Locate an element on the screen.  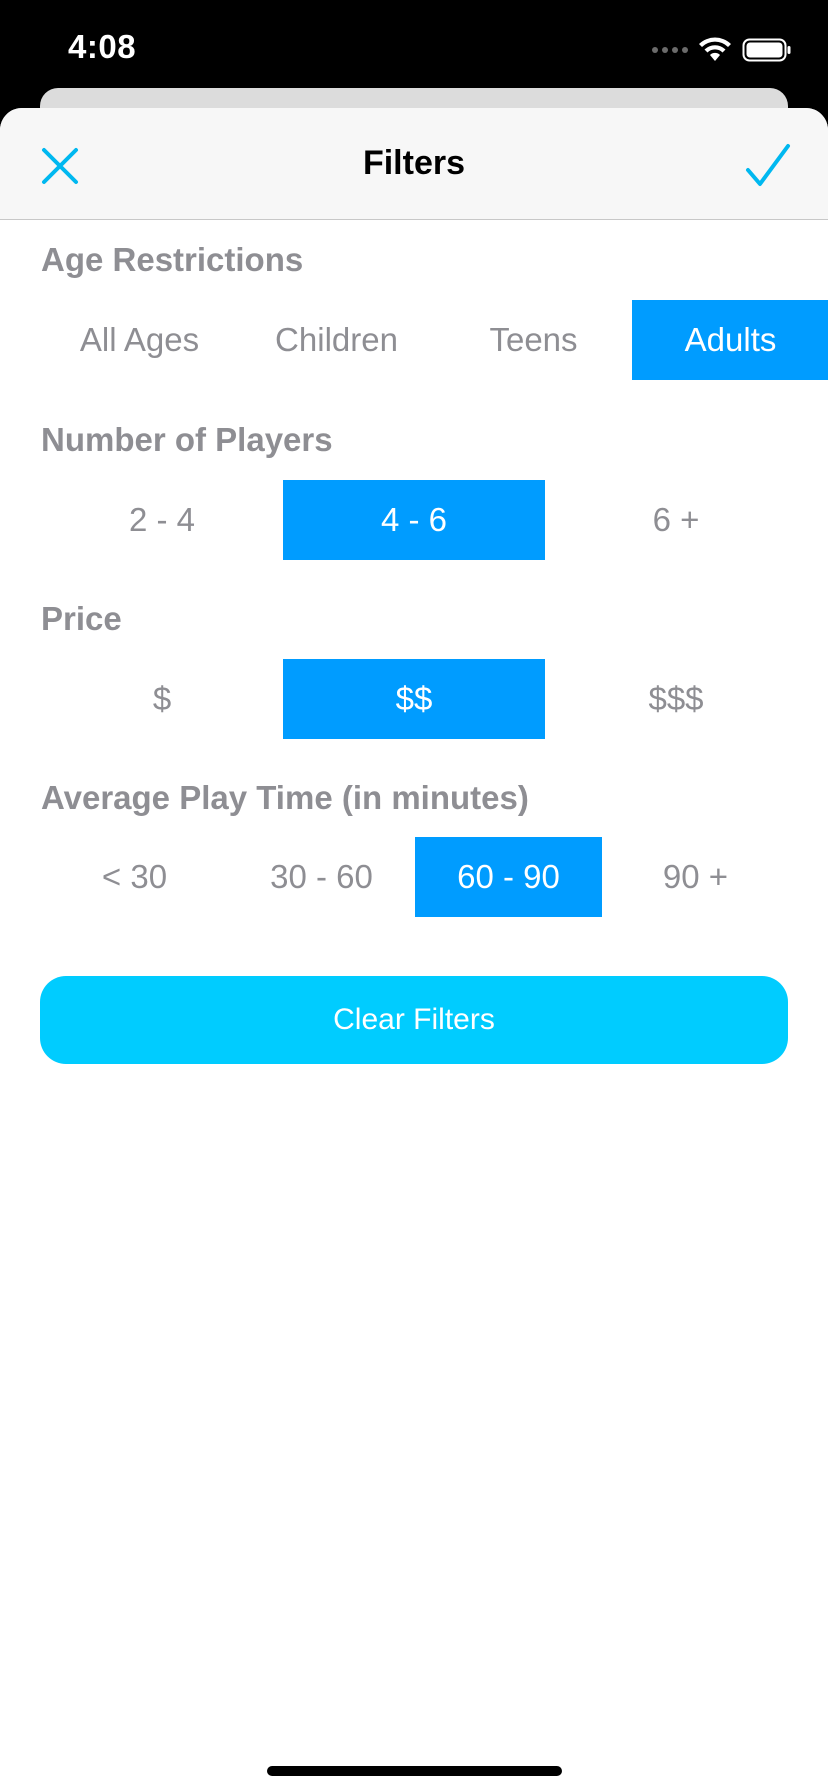
playtime-option-under-30: < 30 is located at coordinates (134, 877).